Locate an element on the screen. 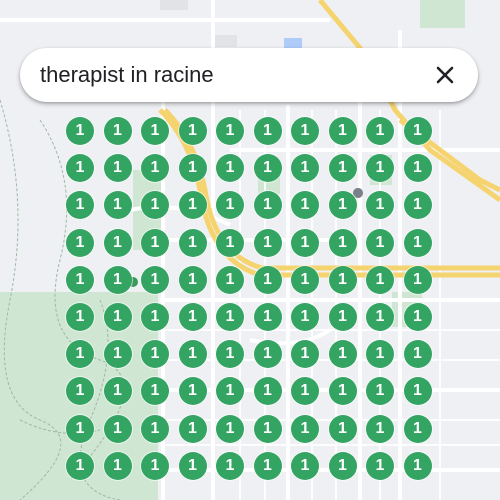  search-input: therapist in racine is located at coordinates (127, 75).